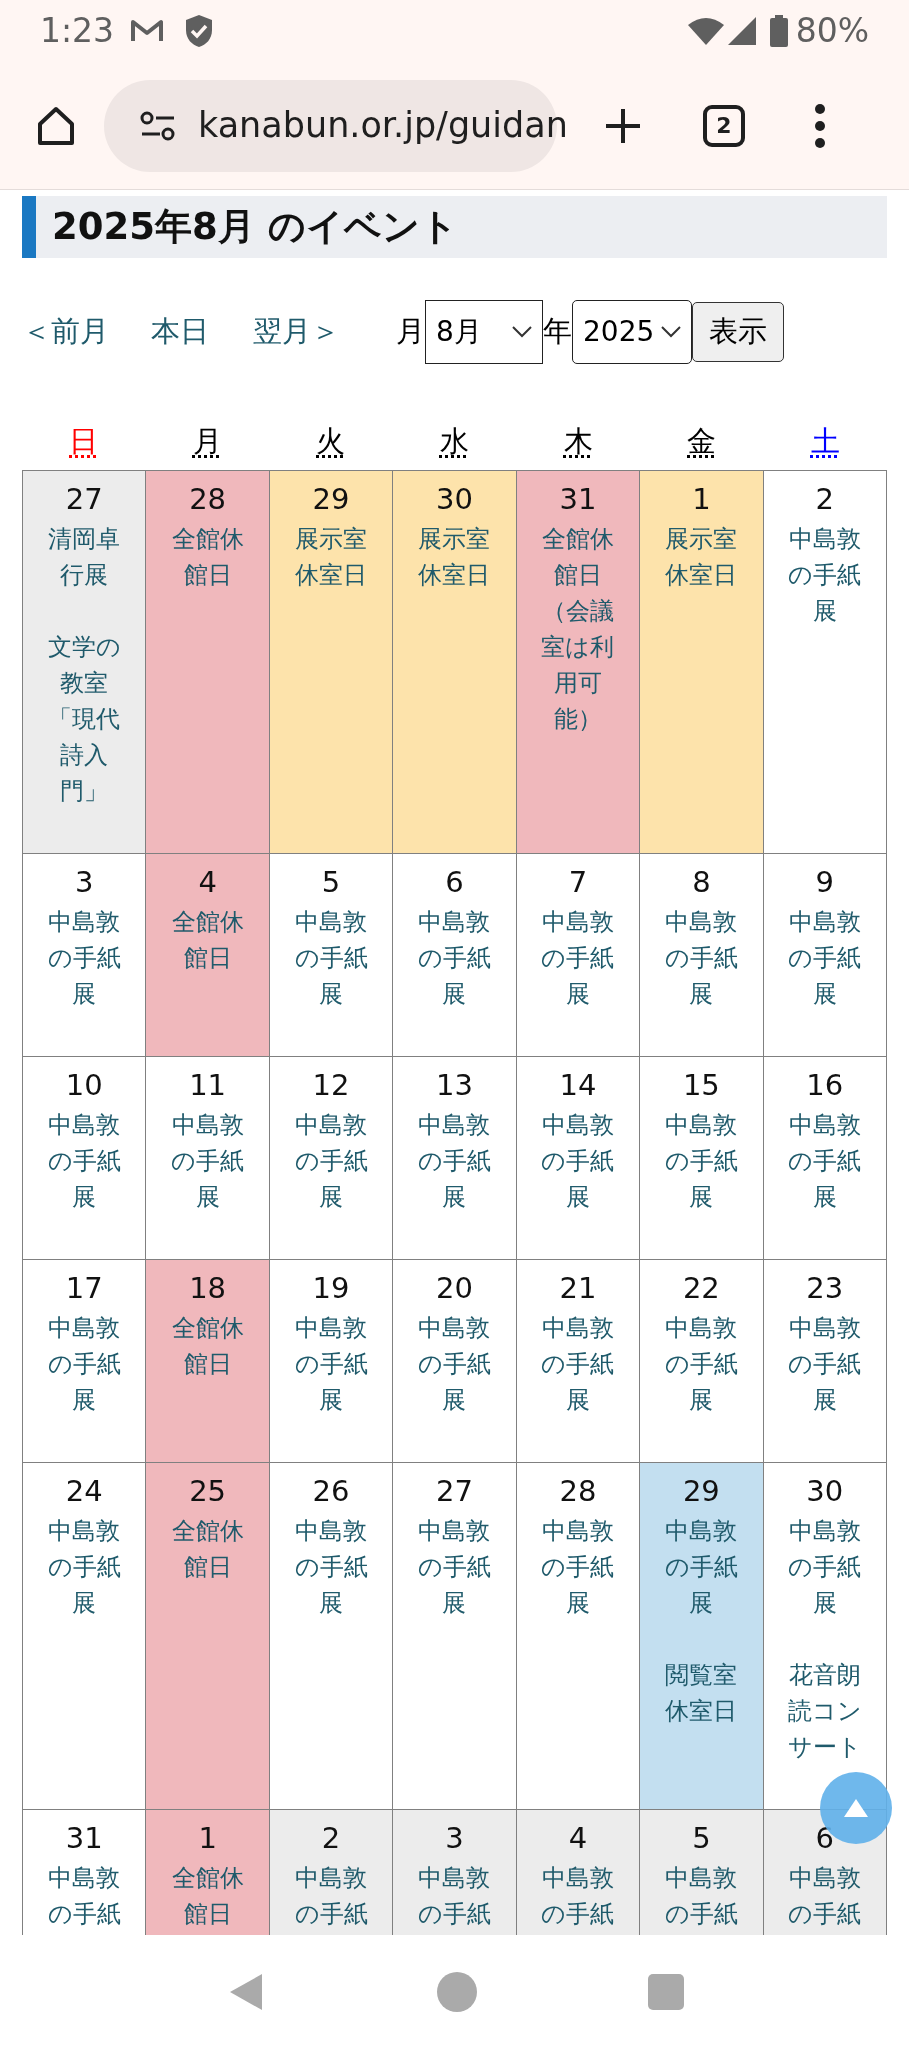 The width and height of the screenshot is (909, 2048). Describe the element at coordinates (84, 442) in the screenshot. I see `weekday-header: 日` at that location.